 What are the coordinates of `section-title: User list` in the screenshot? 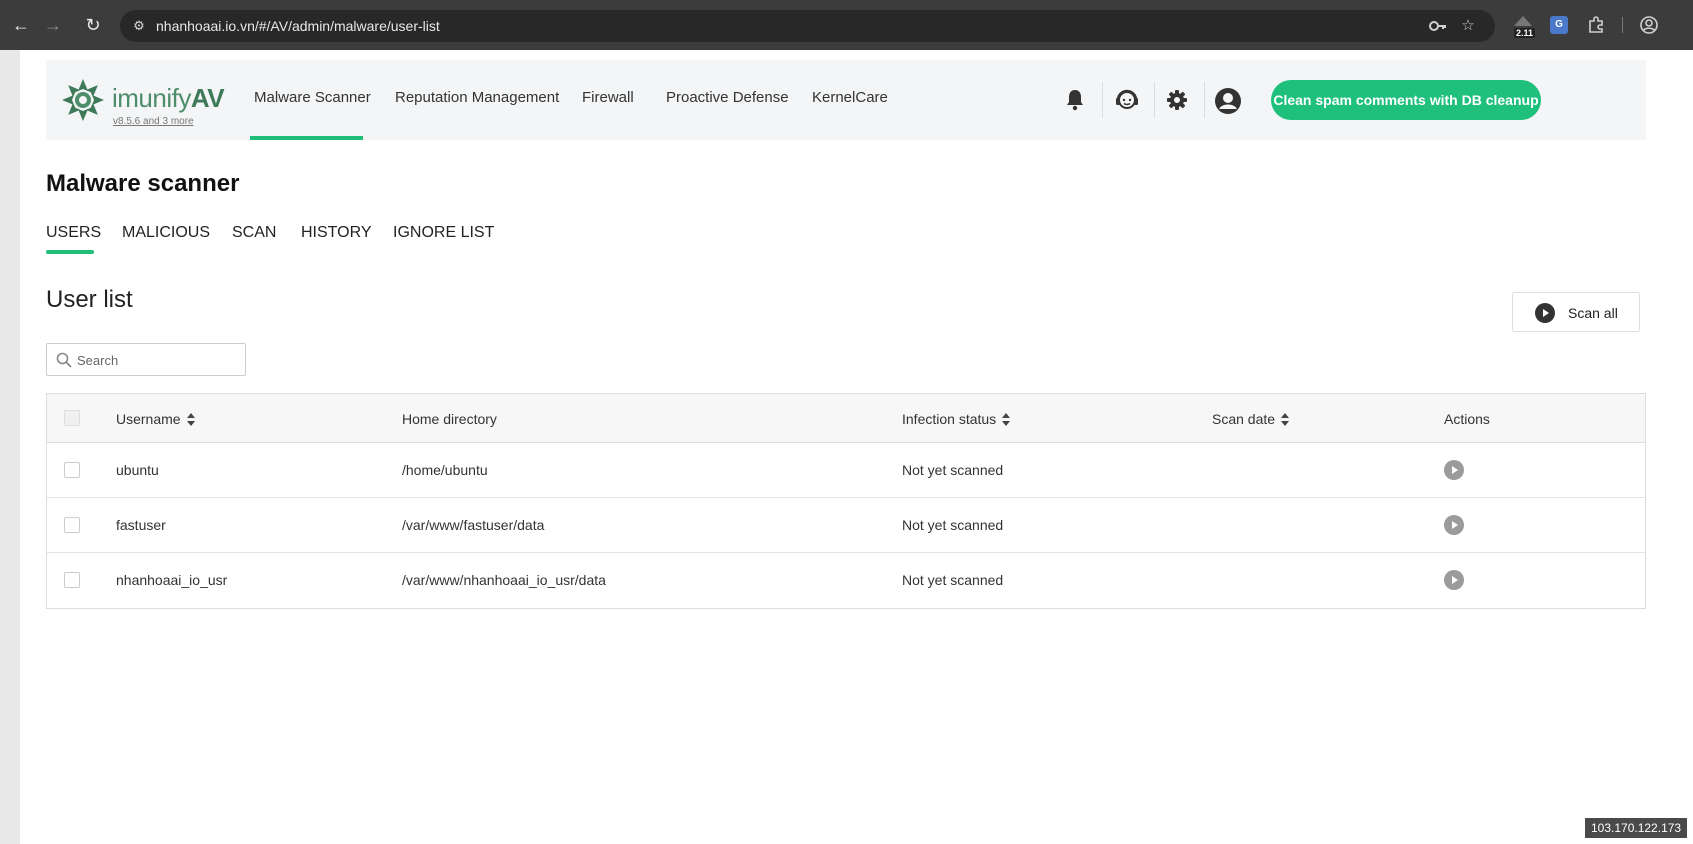 It's located at (89, 299).